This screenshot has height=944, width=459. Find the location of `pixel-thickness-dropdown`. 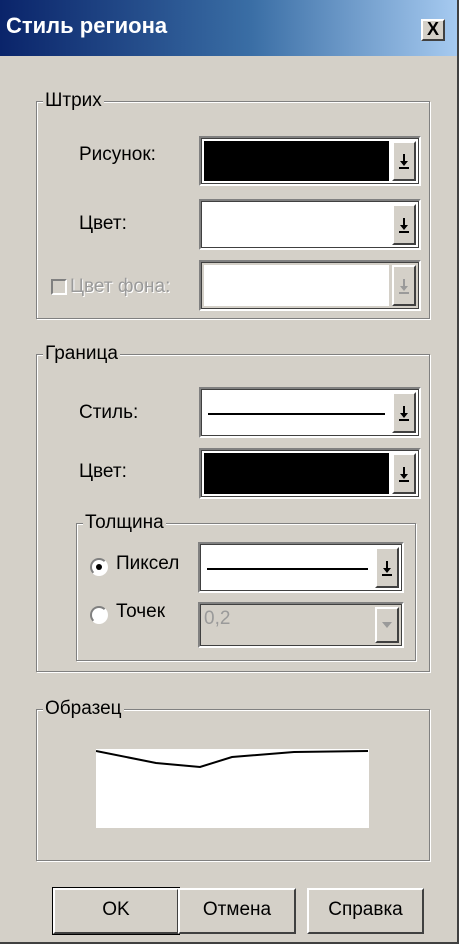

pixel-thickness-dropdown is located at coordinates (301, 567).